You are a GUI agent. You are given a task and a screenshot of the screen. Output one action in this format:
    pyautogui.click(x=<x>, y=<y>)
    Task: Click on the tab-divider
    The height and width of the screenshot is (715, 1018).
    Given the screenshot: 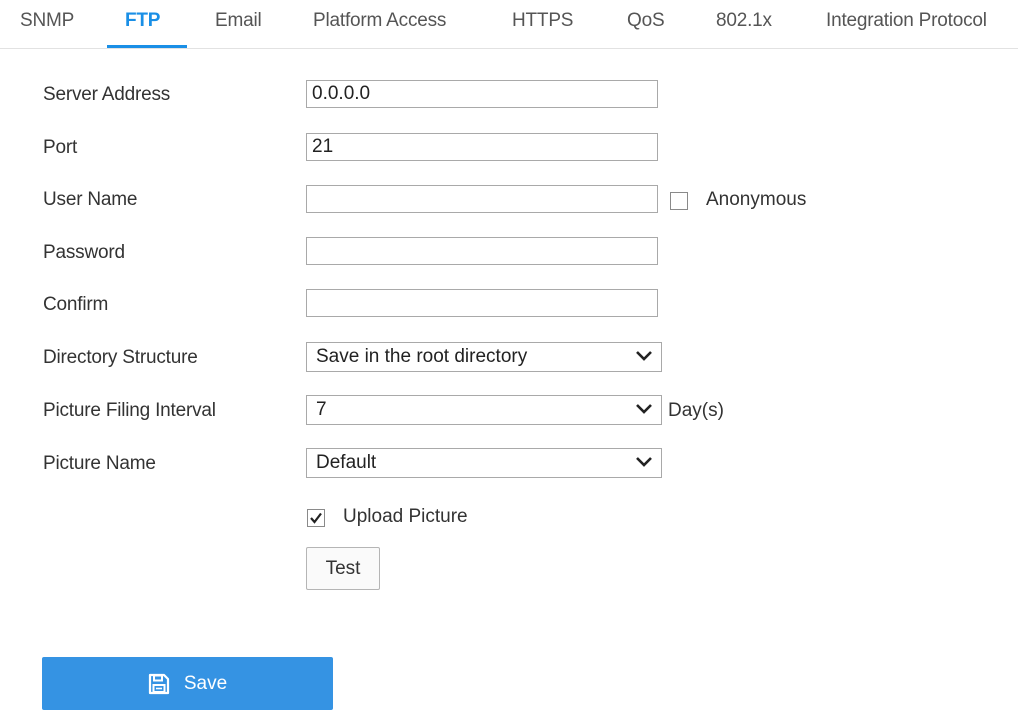 What is the action you would take?
    pyautogui.click(x=509, y=48)
    